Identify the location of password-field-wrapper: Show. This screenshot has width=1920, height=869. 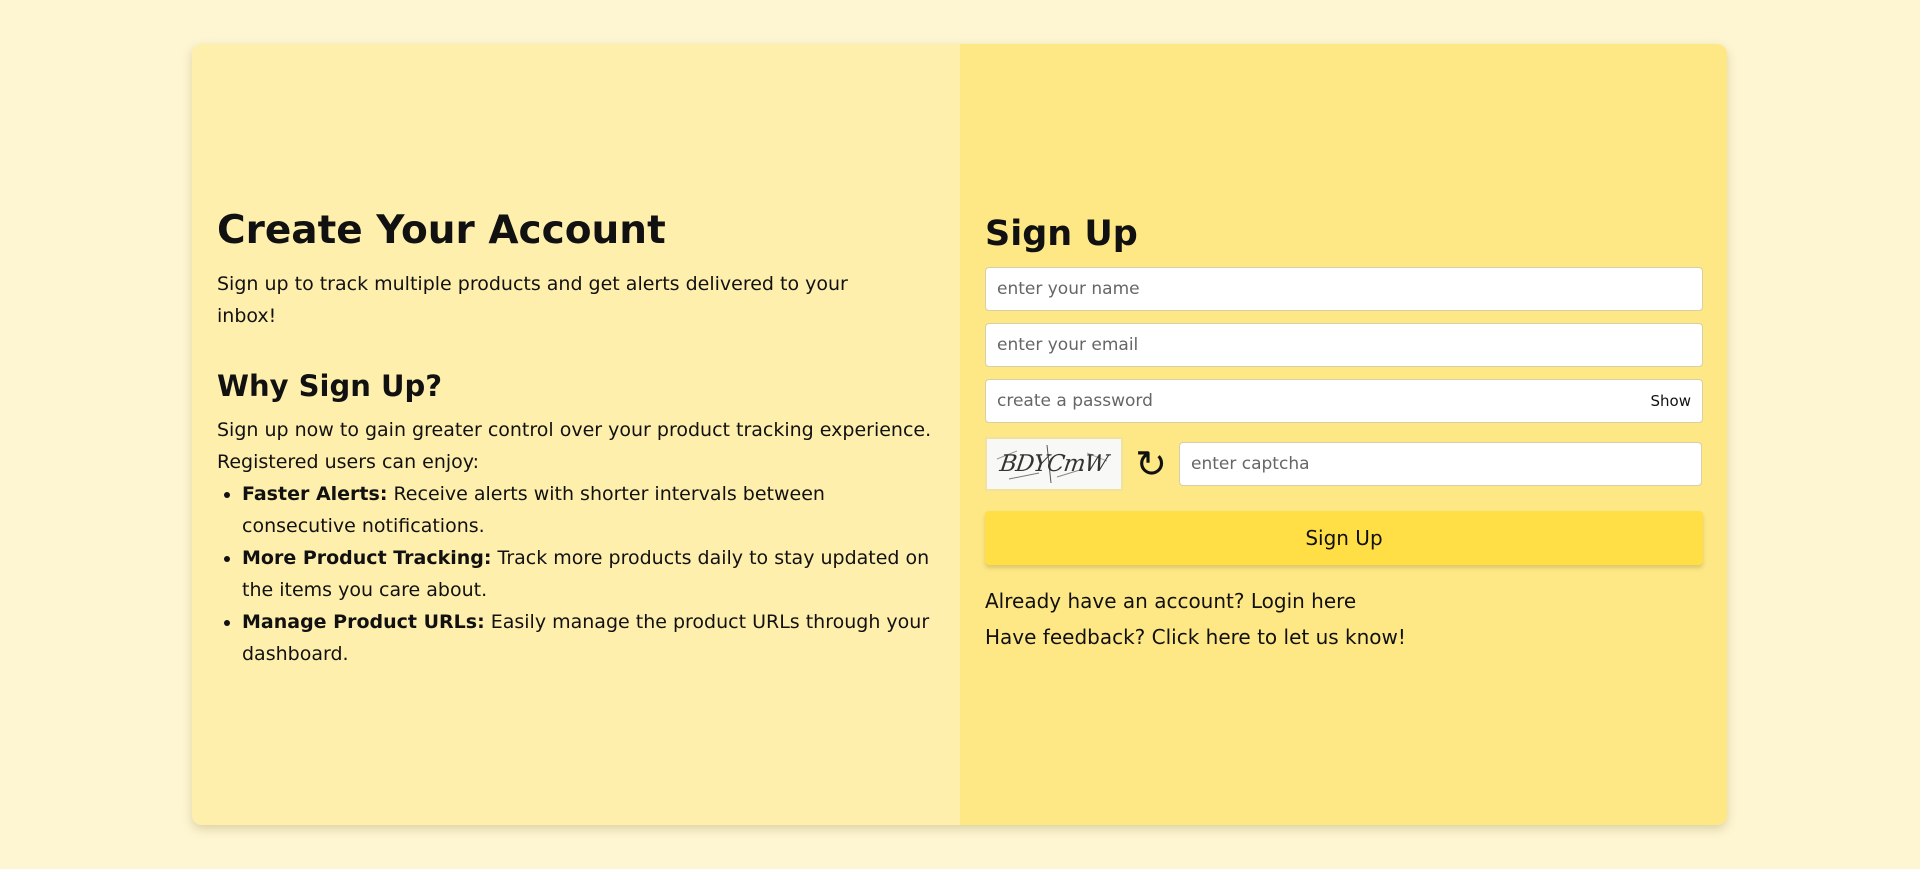
(1344, 401).